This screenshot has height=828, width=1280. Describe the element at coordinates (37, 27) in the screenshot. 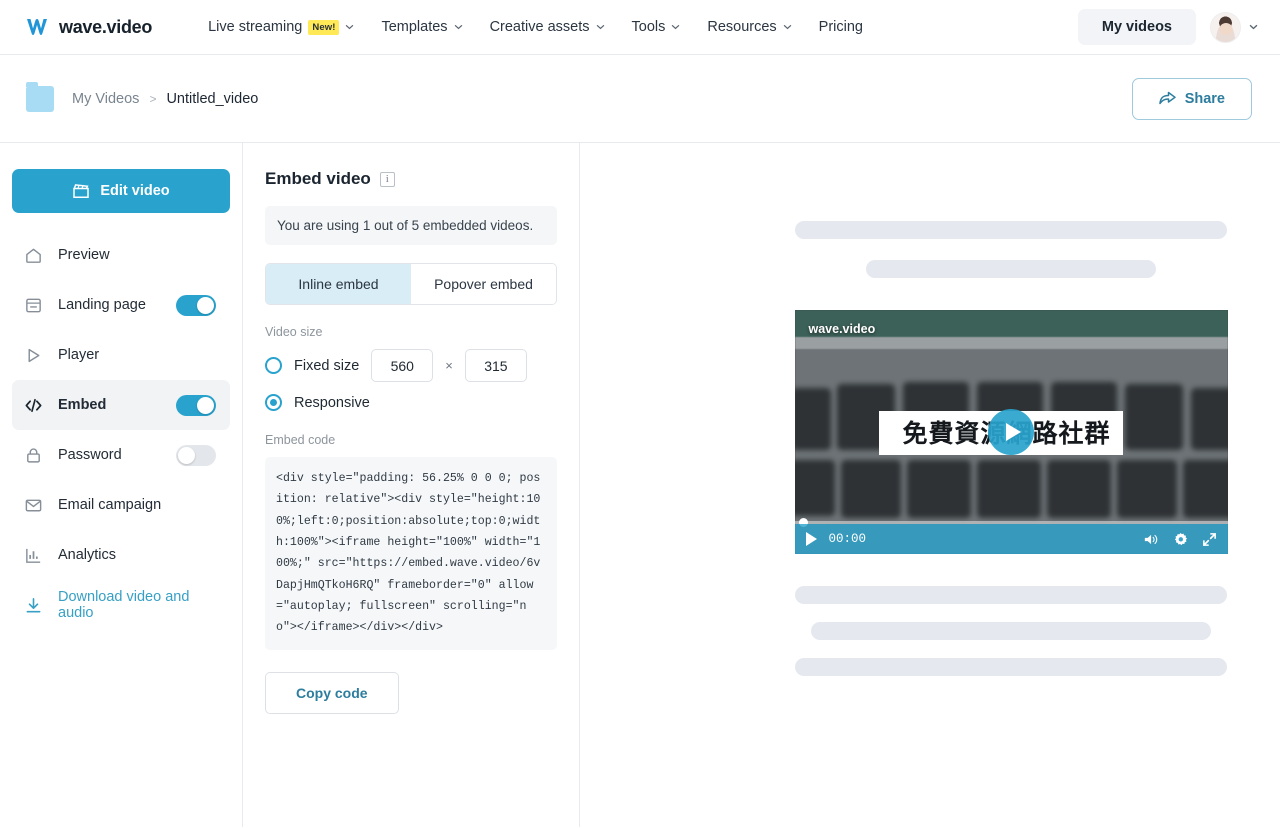

I see `wave-logo-icon` at that location.